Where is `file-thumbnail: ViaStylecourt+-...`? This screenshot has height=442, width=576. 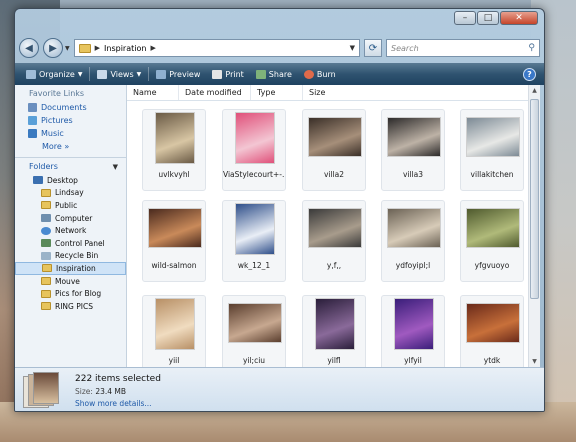
file-thumbnail: ViaStylecourt+-... is located at coordinates (254, 150).